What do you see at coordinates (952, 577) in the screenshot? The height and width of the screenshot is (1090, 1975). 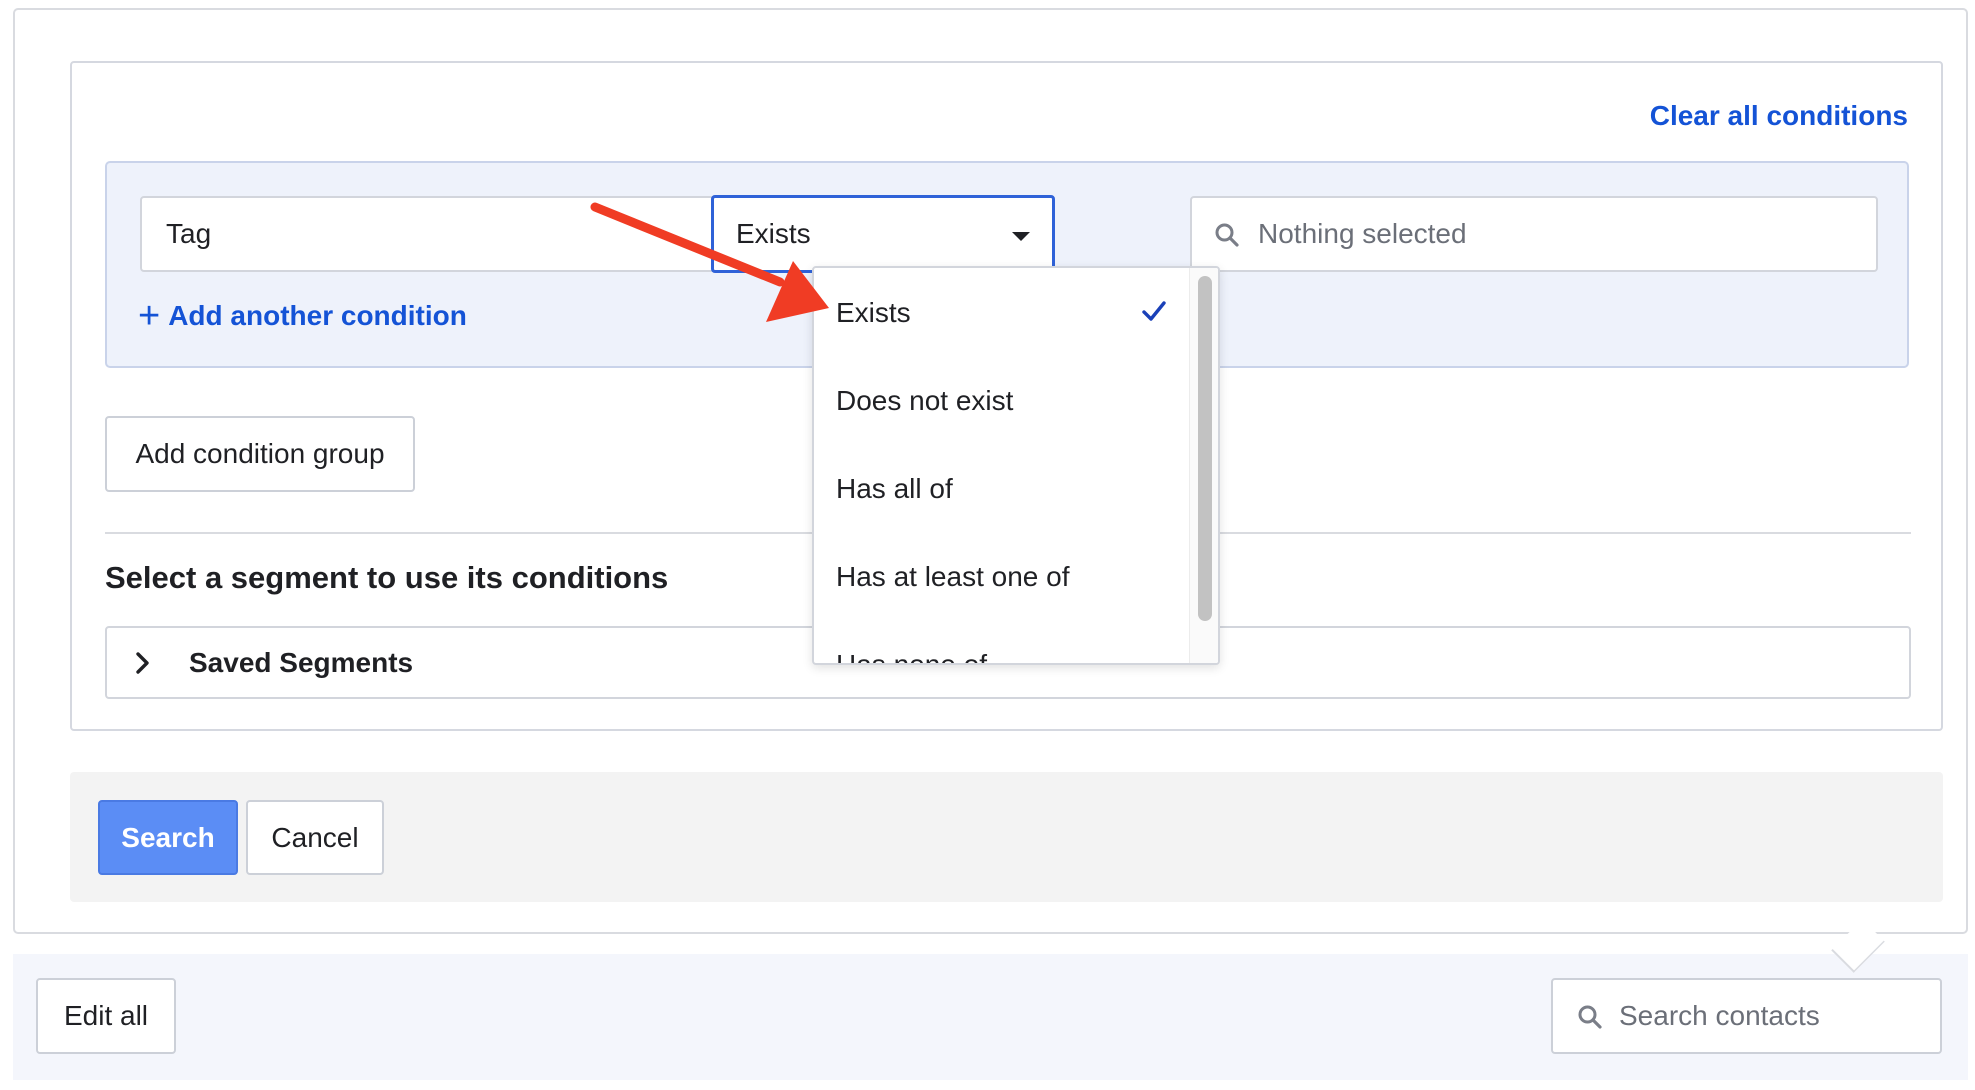 I see `dropdown-option-has-at-least-one-of: Has at least one of` at bounding box center [952, 577].